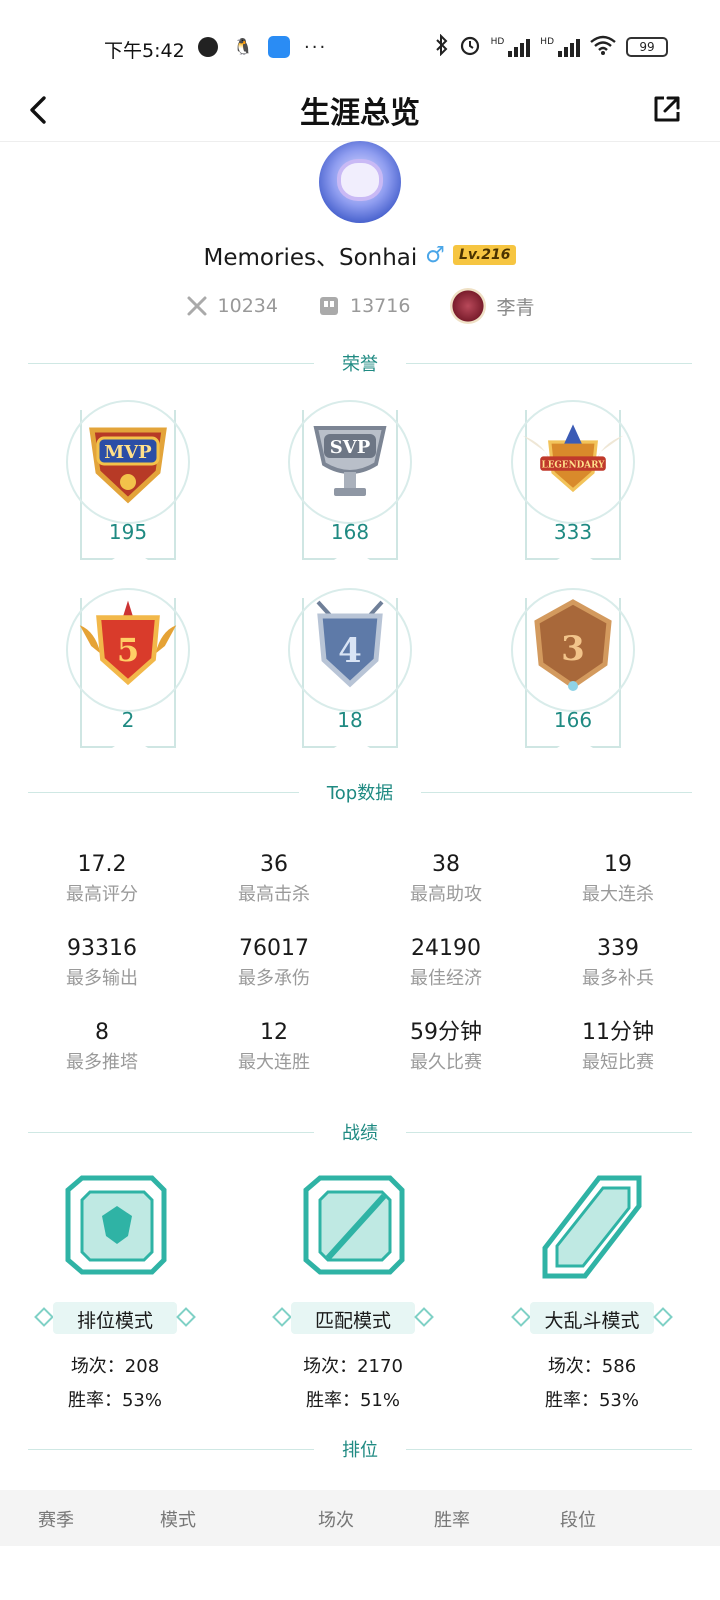  What do you see at coordinates (515, 307) in the screenshot?
I see `hero-name: 李青` at bounding box center [515, 307].